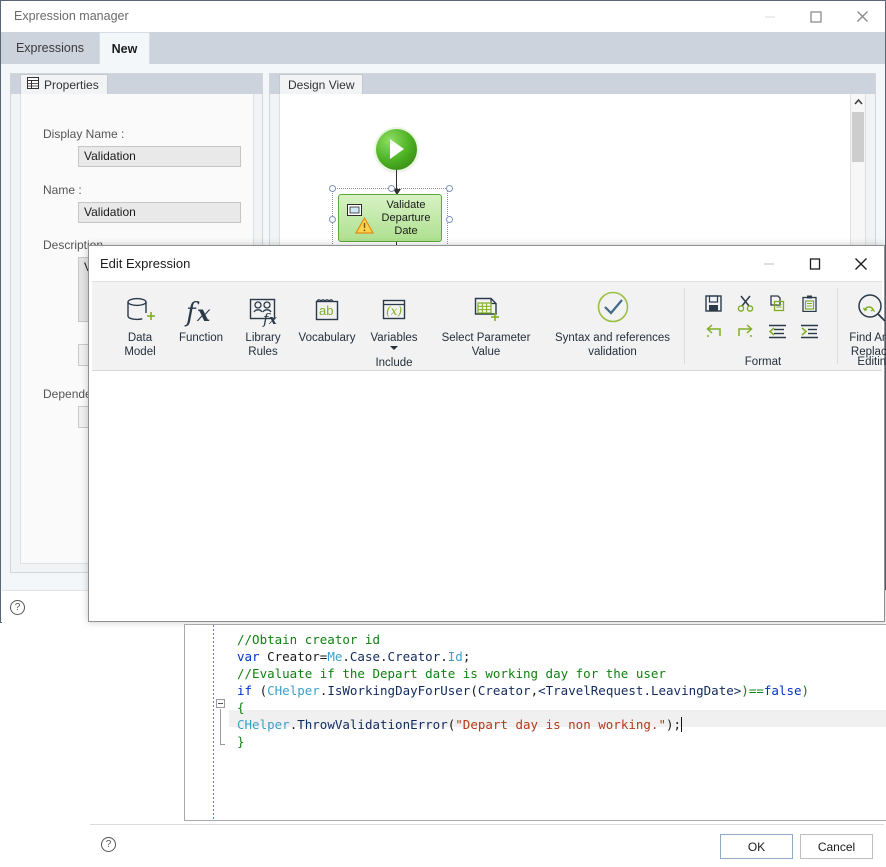 This screenshot has width=886, height=867. Describe the element at coordinates (396, 149) in the screenshot. I see `start-node` at that location.